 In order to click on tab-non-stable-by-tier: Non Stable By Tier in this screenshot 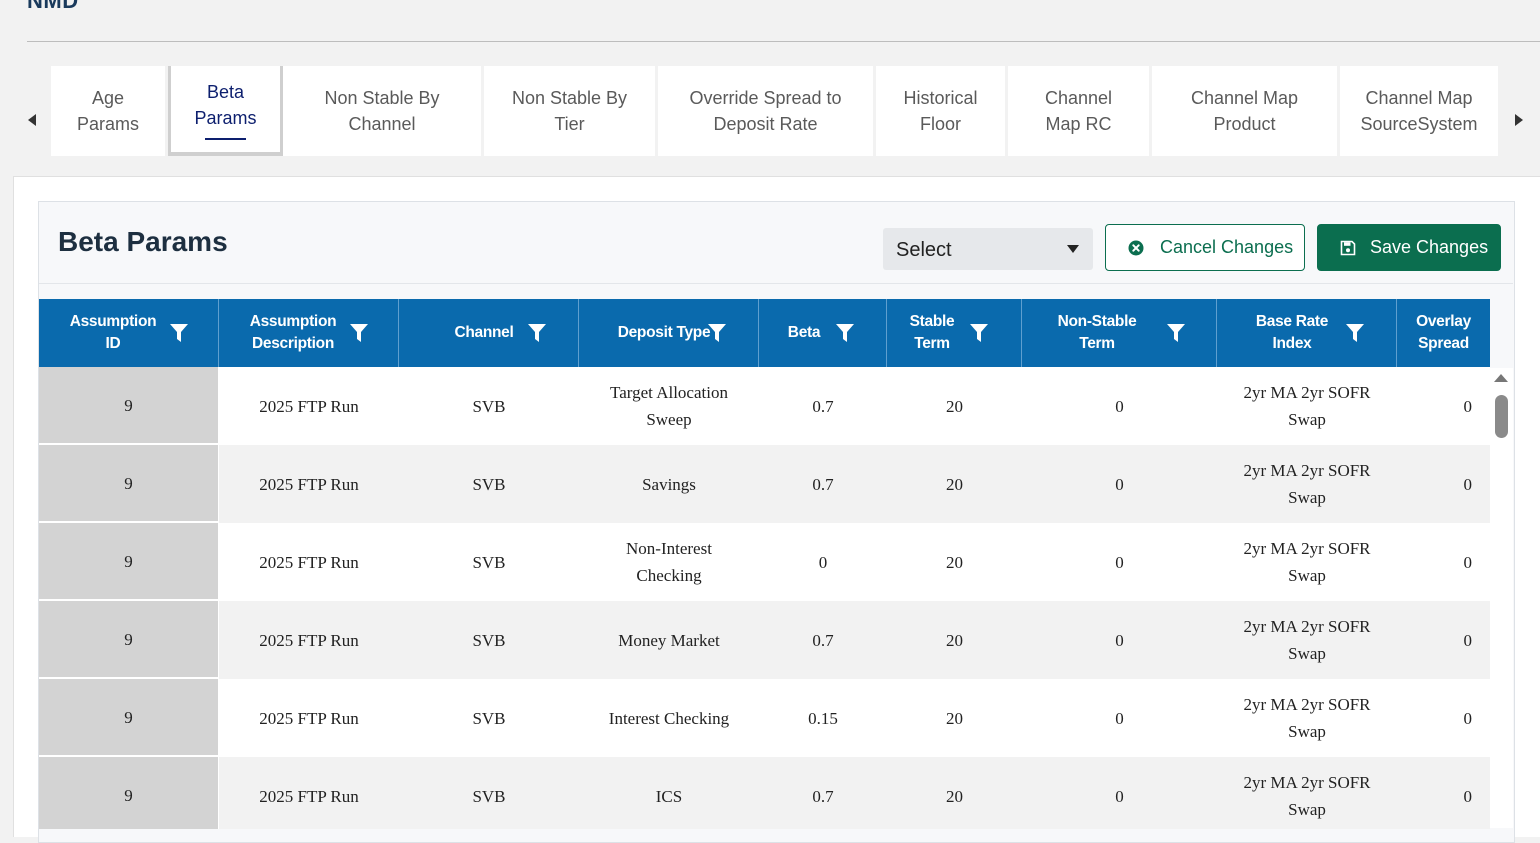, I will do `click(571, 111)`.